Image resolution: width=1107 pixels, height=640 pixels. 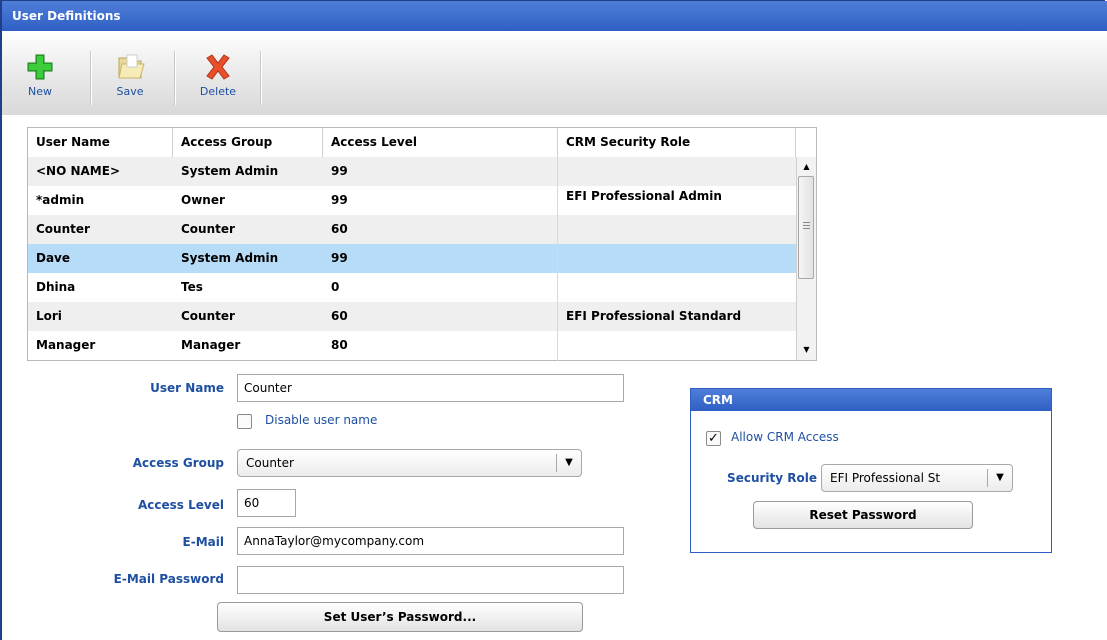 I want to click on email-label: E-Mail, so click(x=203, y=542).